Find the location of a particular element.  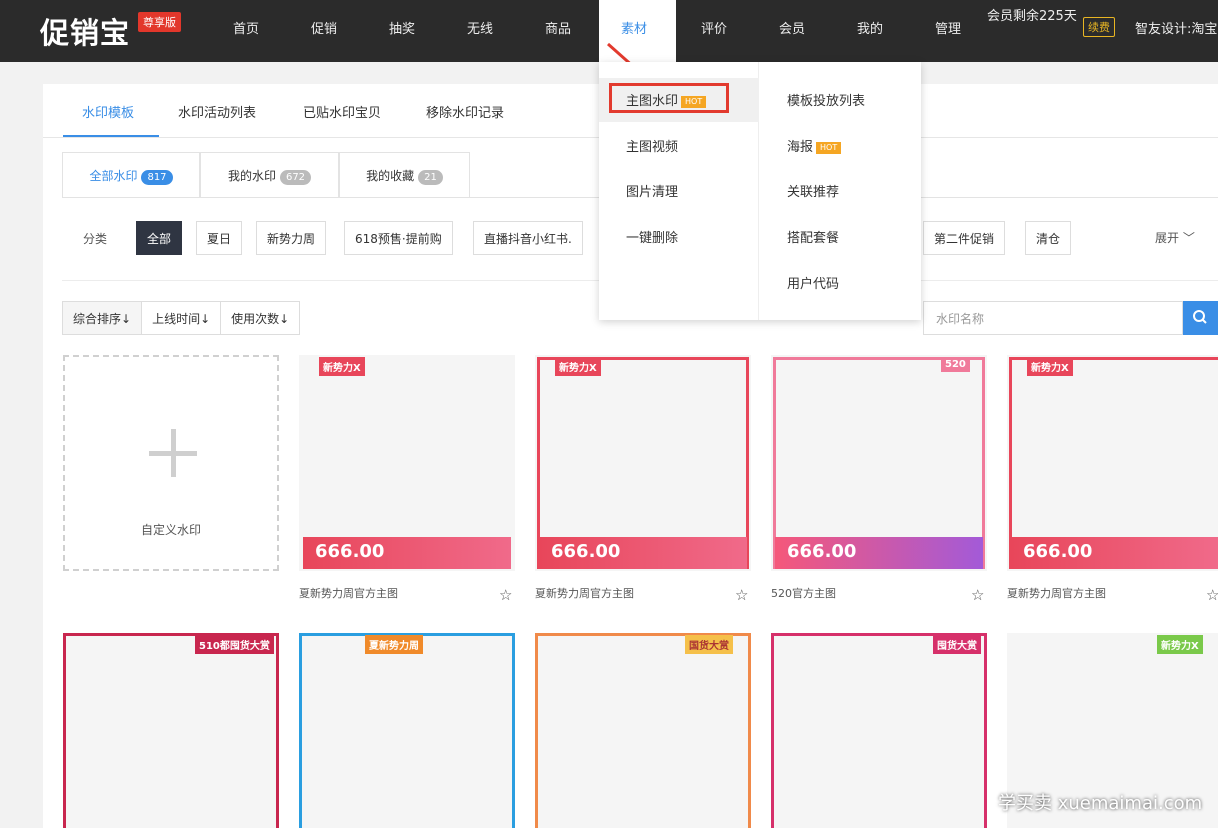

tab-watermark-activities: 水印活动列表 is located at coordinates (217, 111).